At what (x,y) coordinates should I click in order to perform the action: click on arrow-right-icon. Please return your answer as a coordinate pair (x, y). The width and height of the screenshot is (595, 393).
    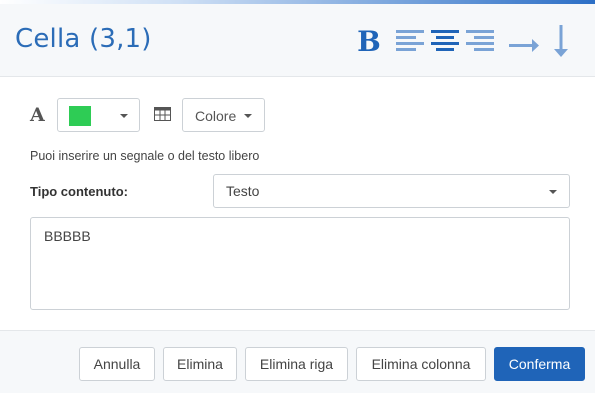
    Looking at the image, I should click on (524, 45).